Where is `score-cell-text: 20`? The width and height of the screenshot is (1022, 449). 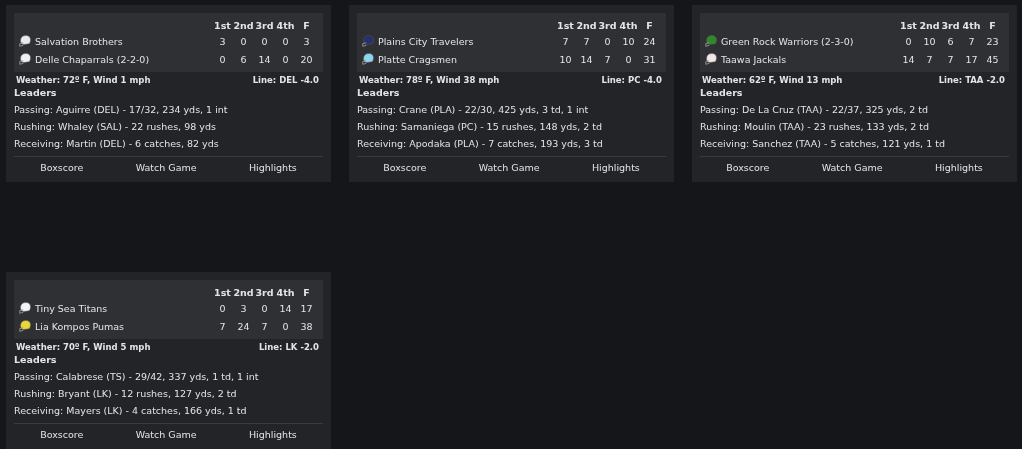 score-cell-text: 20 is located at coordinates (306, 59).